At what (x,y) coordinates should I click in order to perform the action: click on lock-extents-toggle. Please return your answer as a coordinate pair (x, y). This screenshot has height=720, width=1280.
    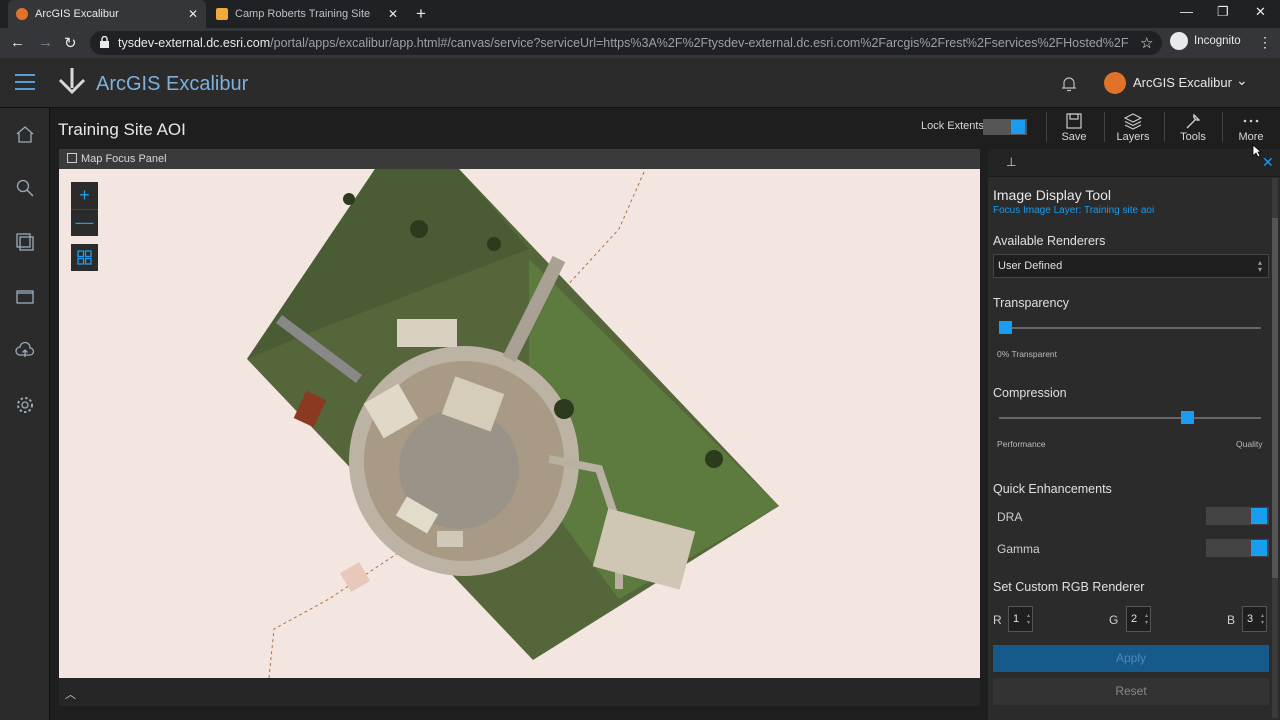
    Looking at the image, I should click on (1005, 127).